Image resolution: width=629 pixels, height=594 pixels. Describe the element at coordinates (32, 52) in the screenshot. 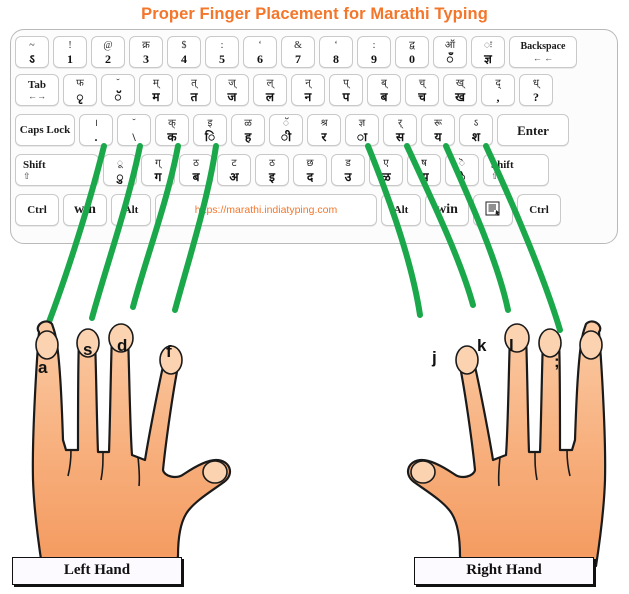

I see `key-backquote: ~ ऽ` at that location.